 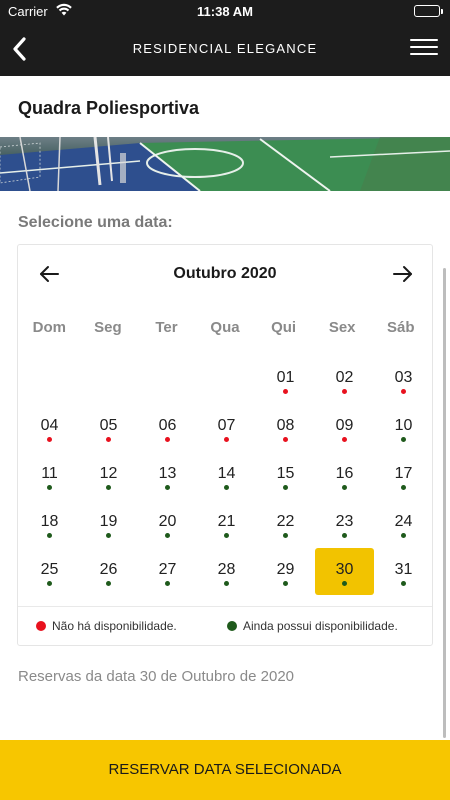 I want to click on weekday-header: Dom Seg Ter Qua Qui Sex Sáb, so click(x=225, y=329).